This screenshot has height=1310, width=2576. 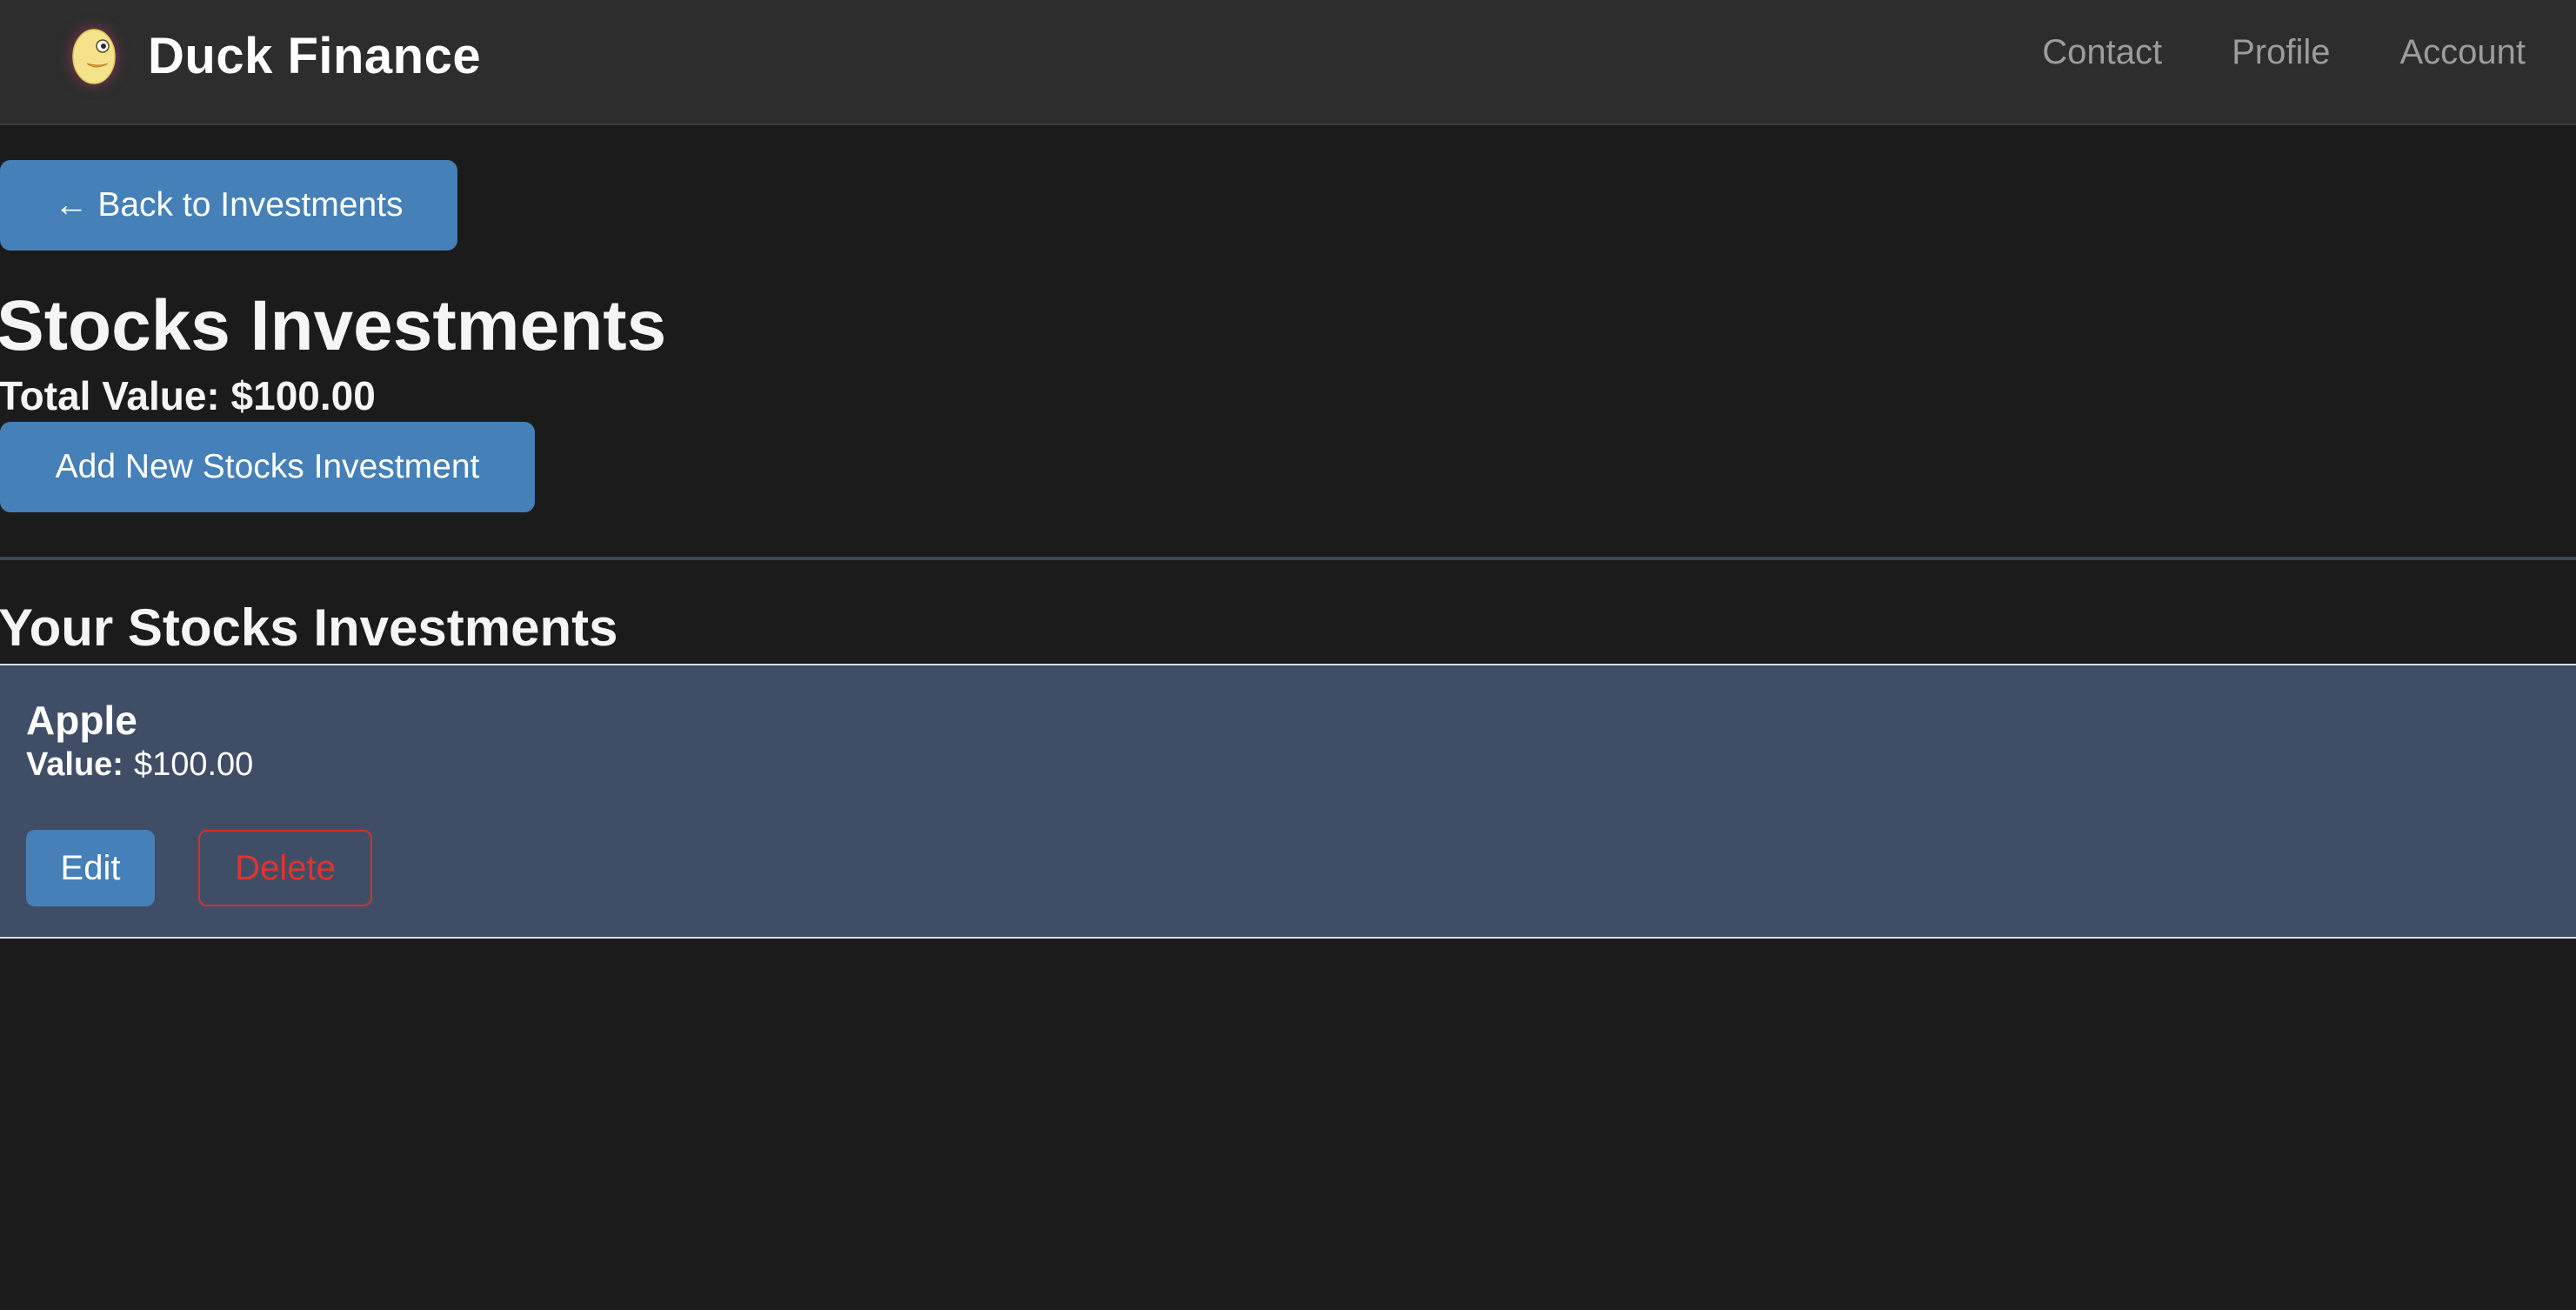 What do you see at coordinates (188, 395) in the screenshot?
I see `total-value: Total Value: $100.00` at bounding box center [188, 395].